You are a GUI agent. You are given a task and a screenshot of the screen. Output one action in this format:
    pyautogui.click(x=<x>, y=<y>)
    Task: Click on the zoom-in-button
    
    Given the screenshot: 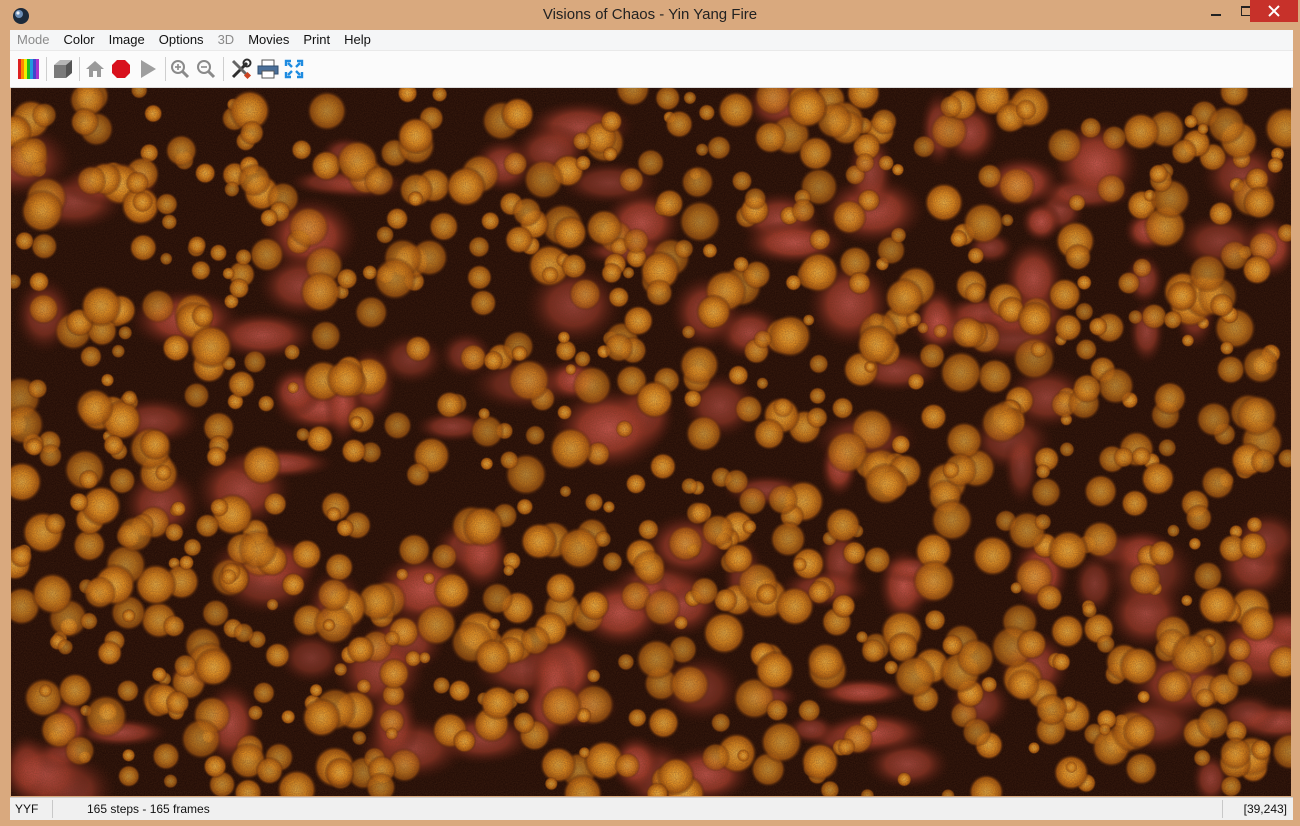 What is the action you would take?
    pyautogui.click(x=180, y=69)
    